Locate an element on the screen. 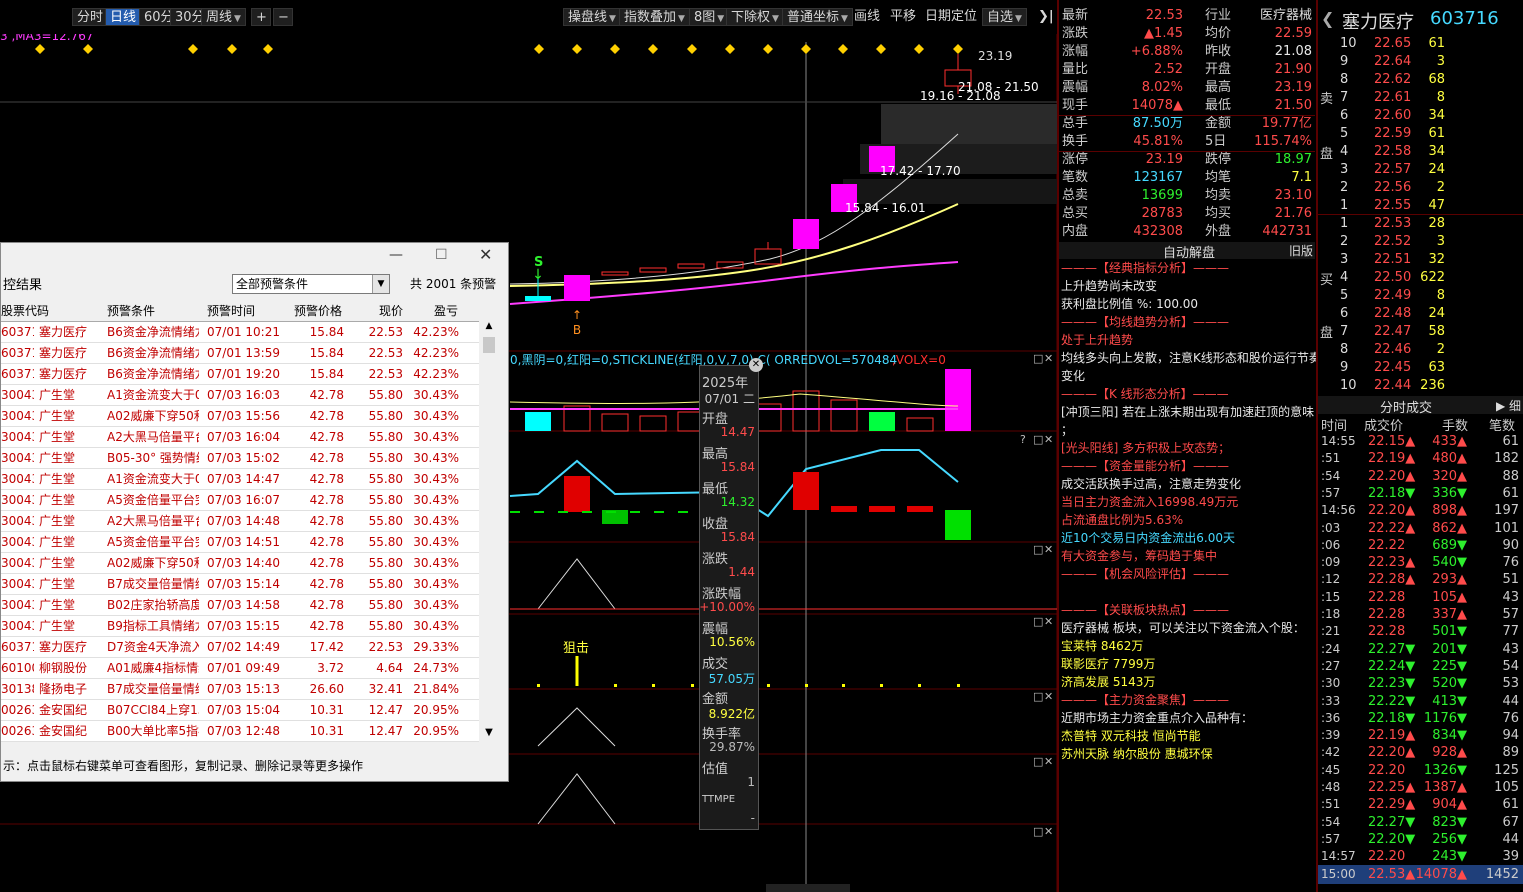  col-header-price: 现价 is located at coordinates (399, 311).